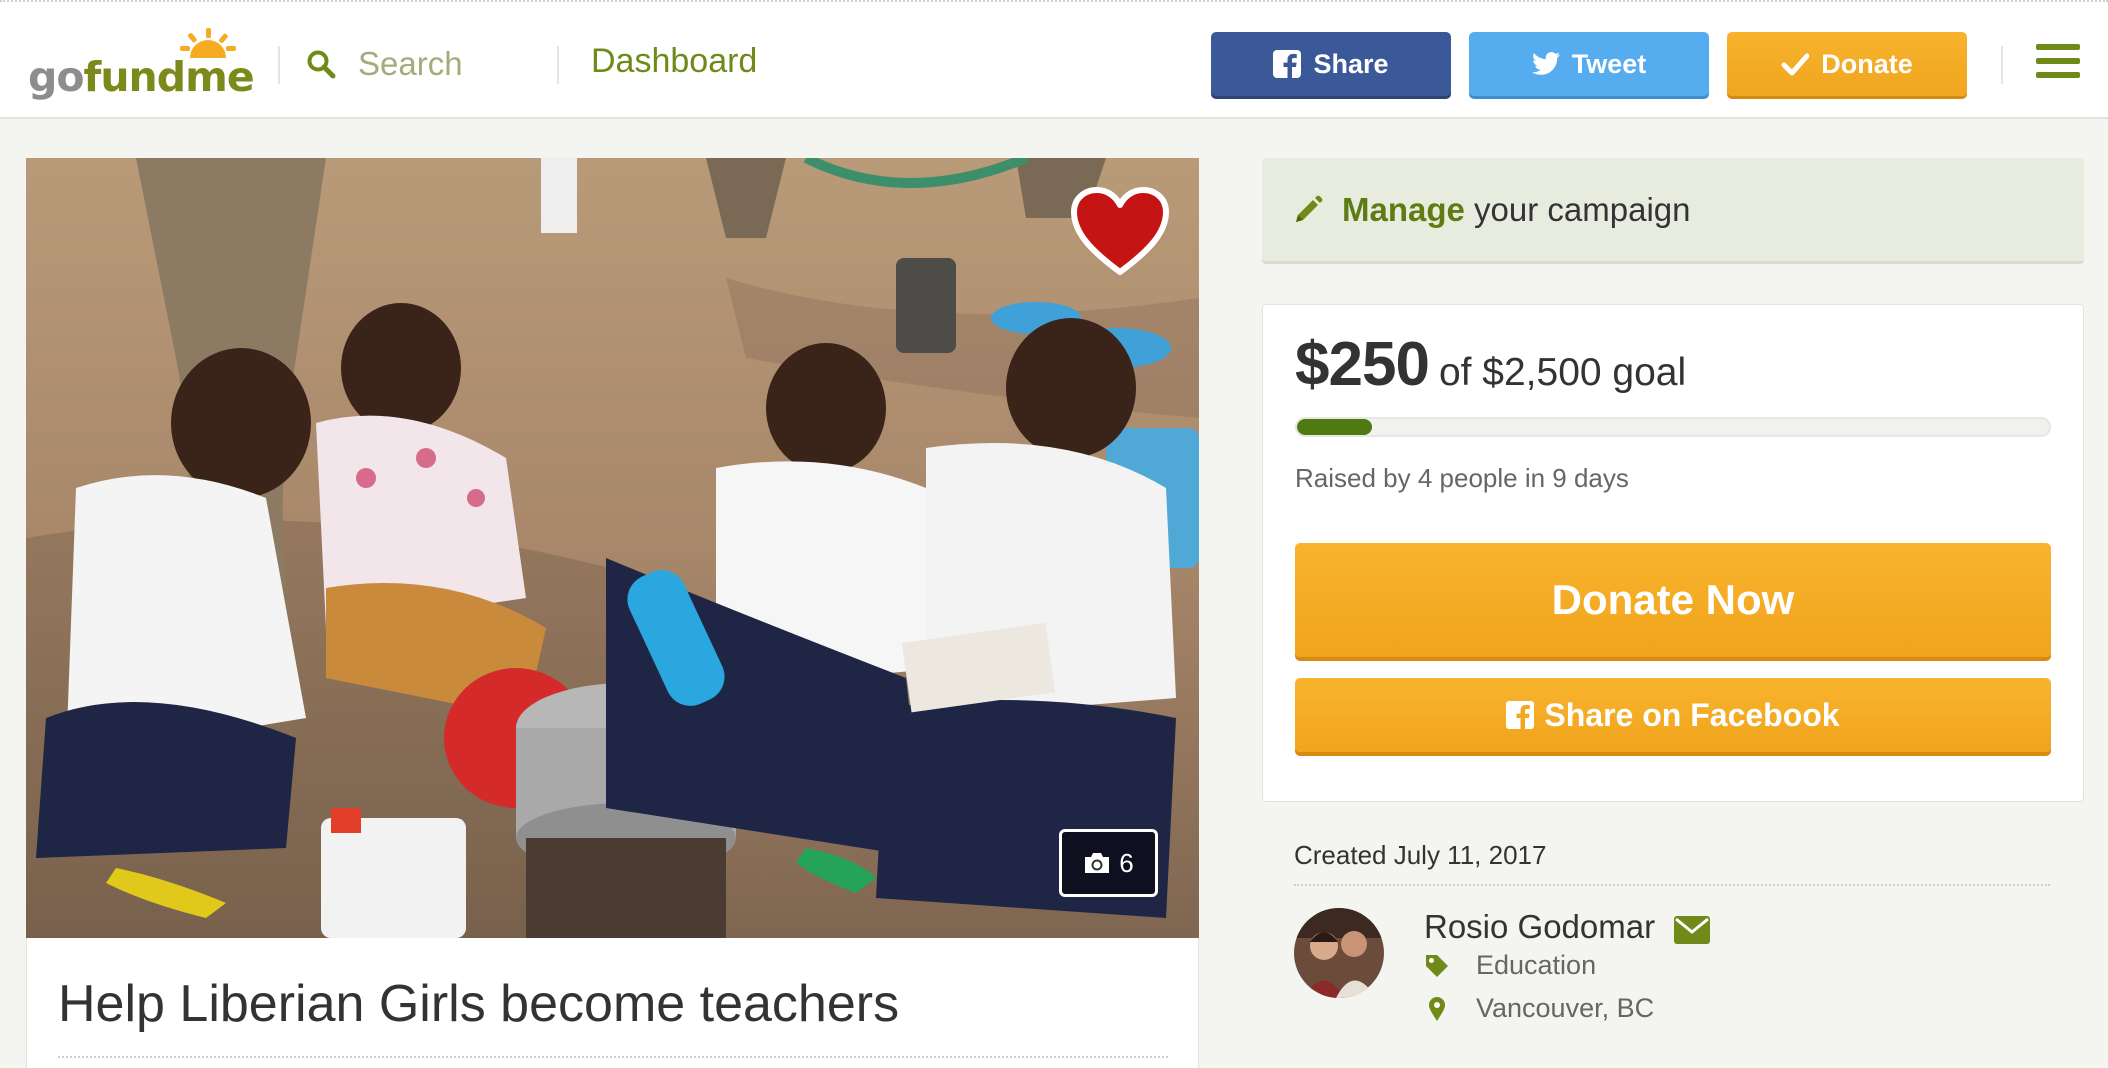 The width and height of the screenshot is (2108, 1068). I want to click on location-label: Vancouver, BC, so click(1565, 1008).